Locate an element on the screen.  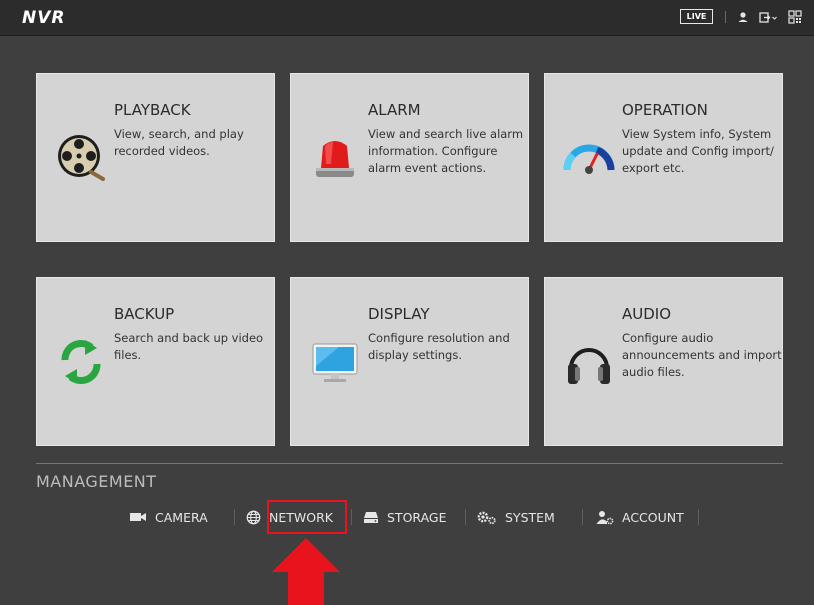
qr-code-icon is located at coordinates (795, 17).